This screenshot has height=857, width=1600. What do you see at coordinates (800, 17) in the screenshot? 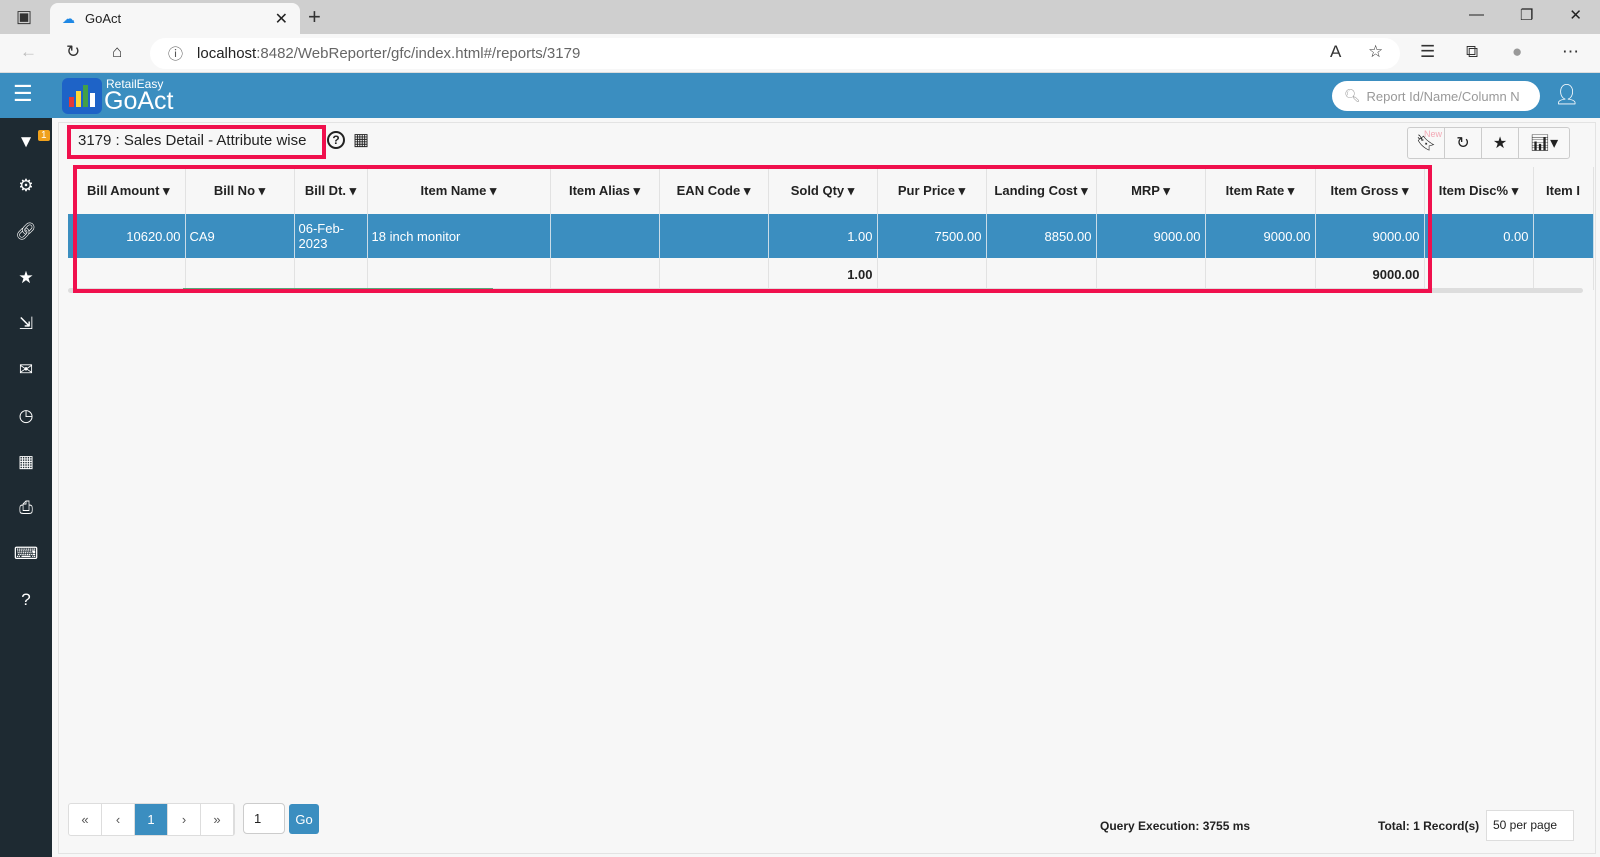
I see `browser-tab-bar: ▣ ☁ GoAct ✕ + — ❐ ✕` at bounding box center [800, 17].